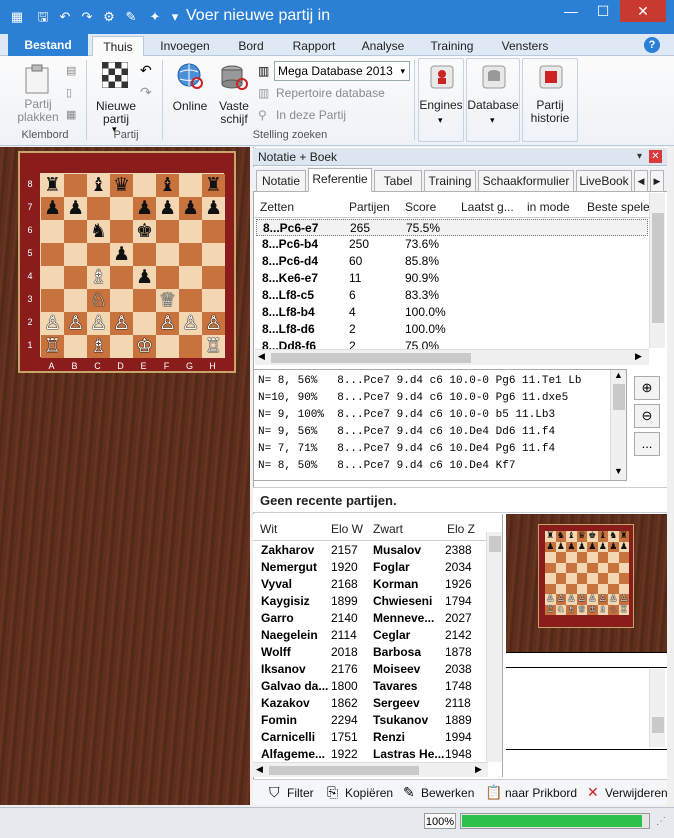  I want to click on board-square: ♚, so click(144, 231).